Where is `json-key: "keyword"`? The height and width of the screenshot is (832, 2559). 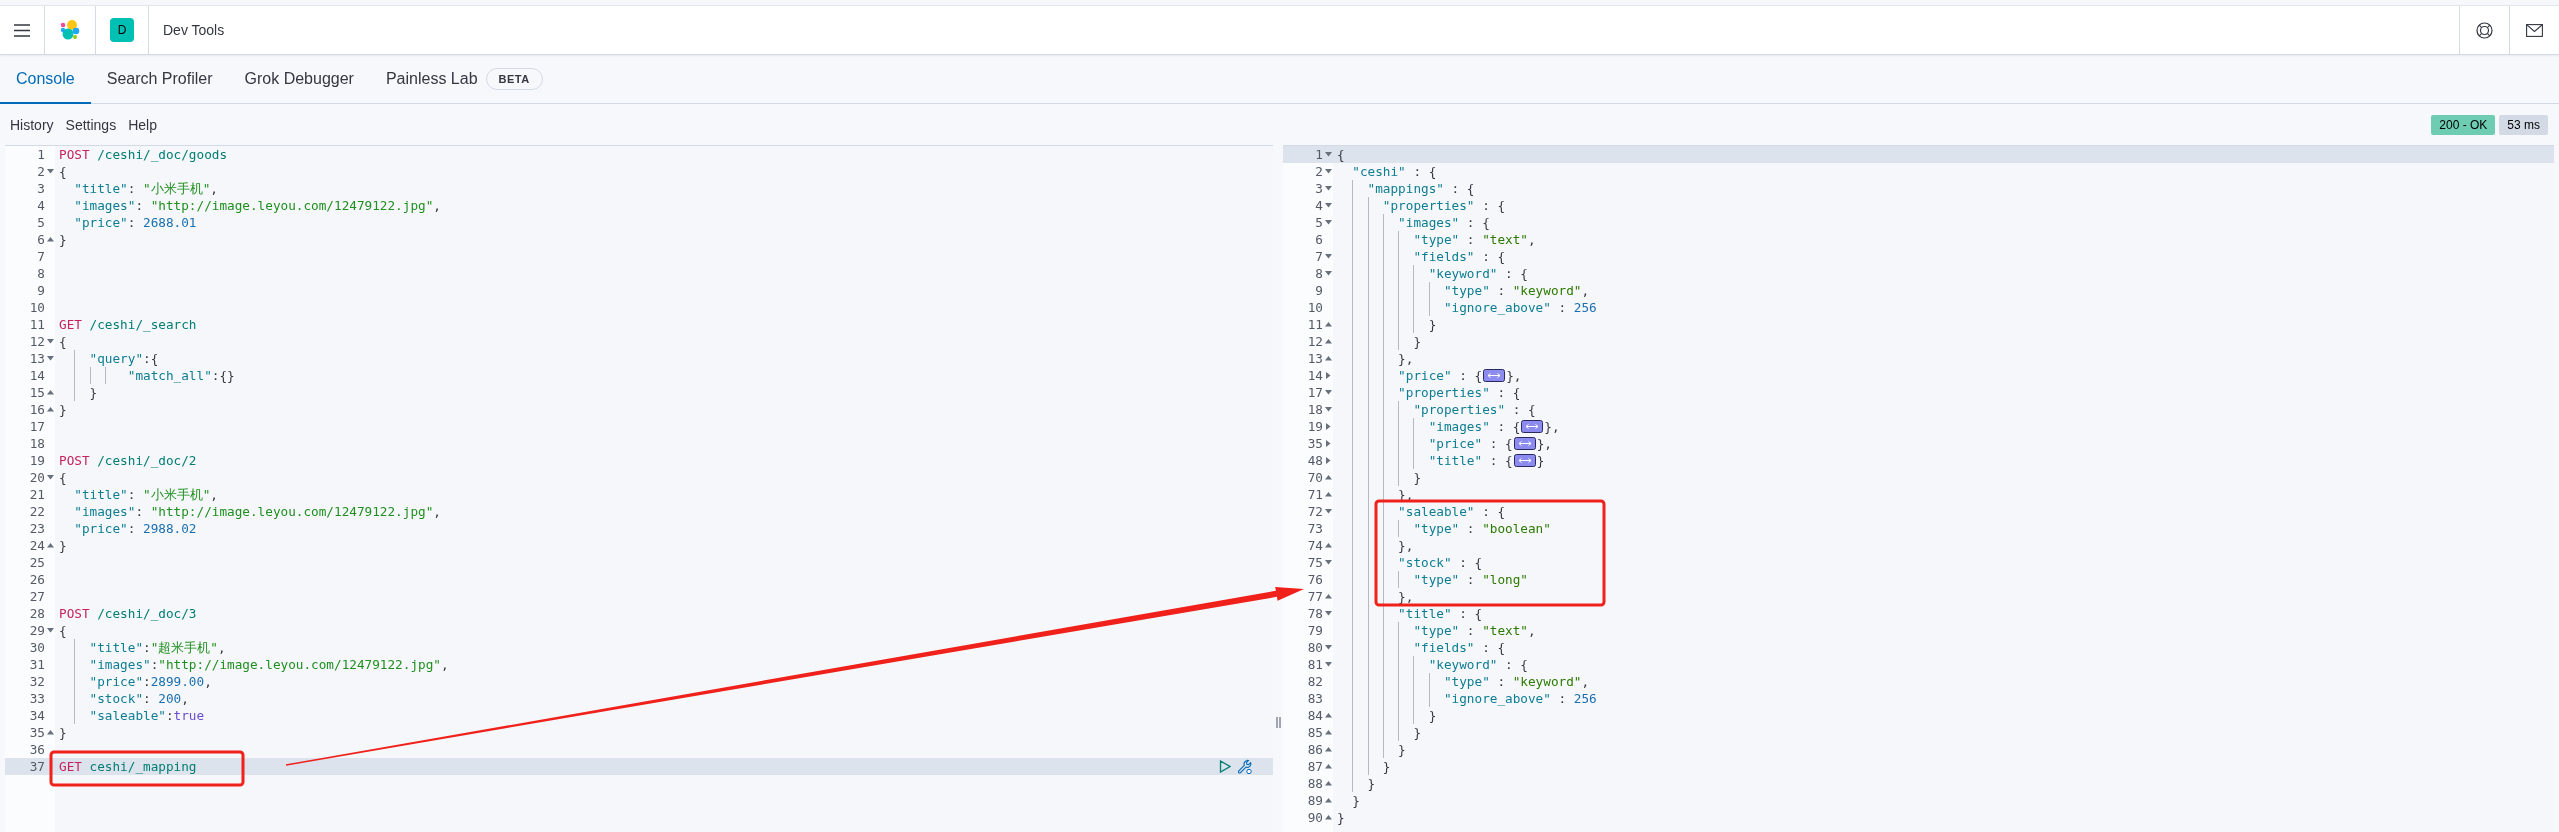
json-key: "keyword" is located at coordinates (1417, 273).